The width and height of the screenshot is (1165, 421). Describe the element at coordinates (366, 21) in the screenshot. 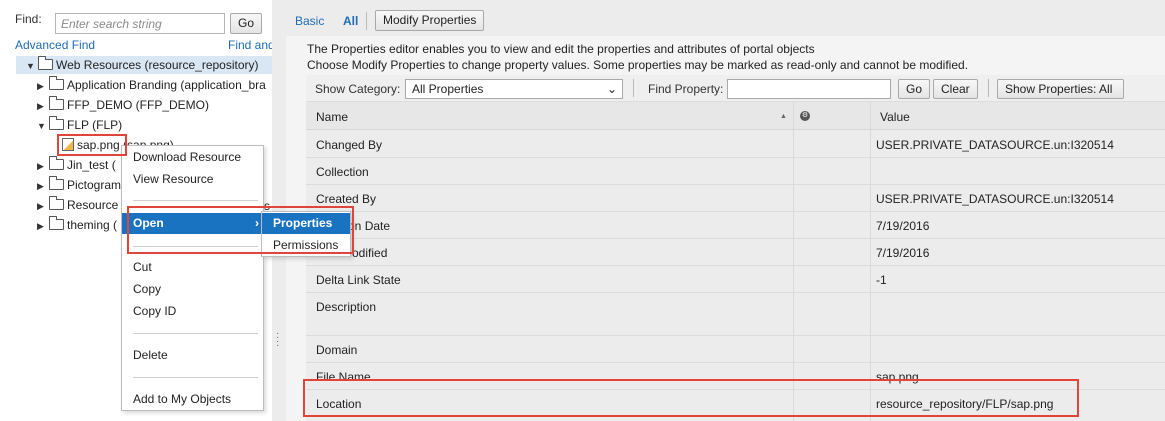

I see `tab-divider` at that location.